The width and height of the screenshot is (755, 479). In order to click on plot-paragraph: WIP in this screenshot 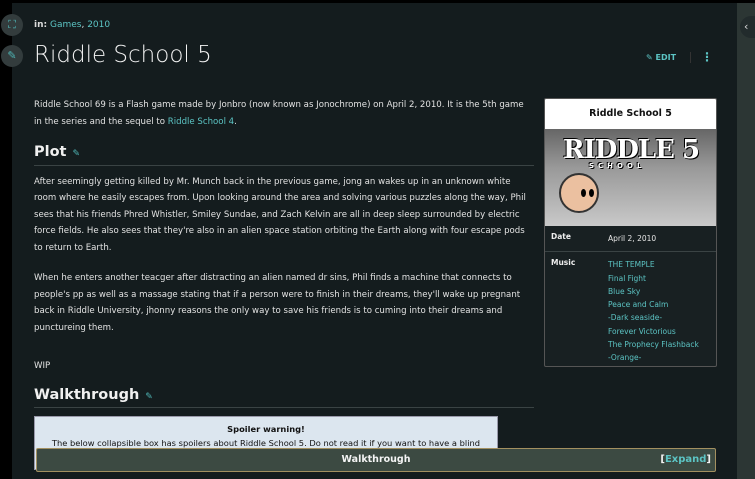, I will do `click(42, 366)`.